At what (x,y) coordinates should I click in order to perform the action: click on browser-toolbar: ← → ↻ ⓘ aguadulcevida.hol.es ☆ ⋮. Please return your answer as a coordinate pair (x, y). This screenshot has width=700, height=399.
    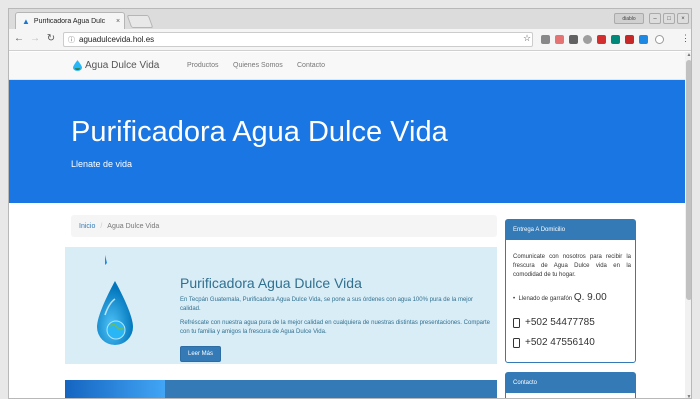
    Looking at the image, I should click on (350, 40).